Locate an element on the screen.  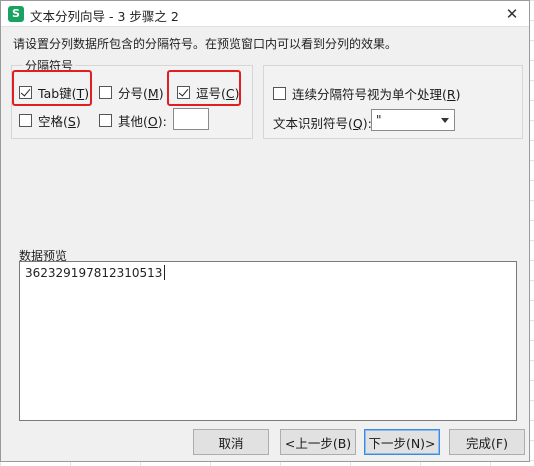
tab-highlight-box is located at coordinates (52, 88).